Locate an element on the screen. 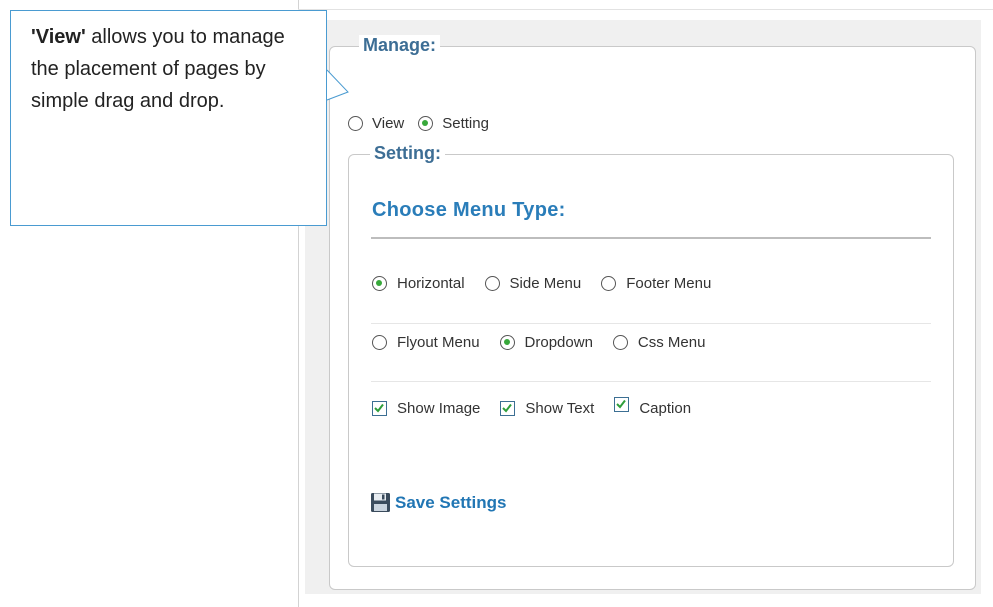 The height and width of the screenshot is (607, 993). callout-bold-text: 'View' is located at coordinates (58, 37).